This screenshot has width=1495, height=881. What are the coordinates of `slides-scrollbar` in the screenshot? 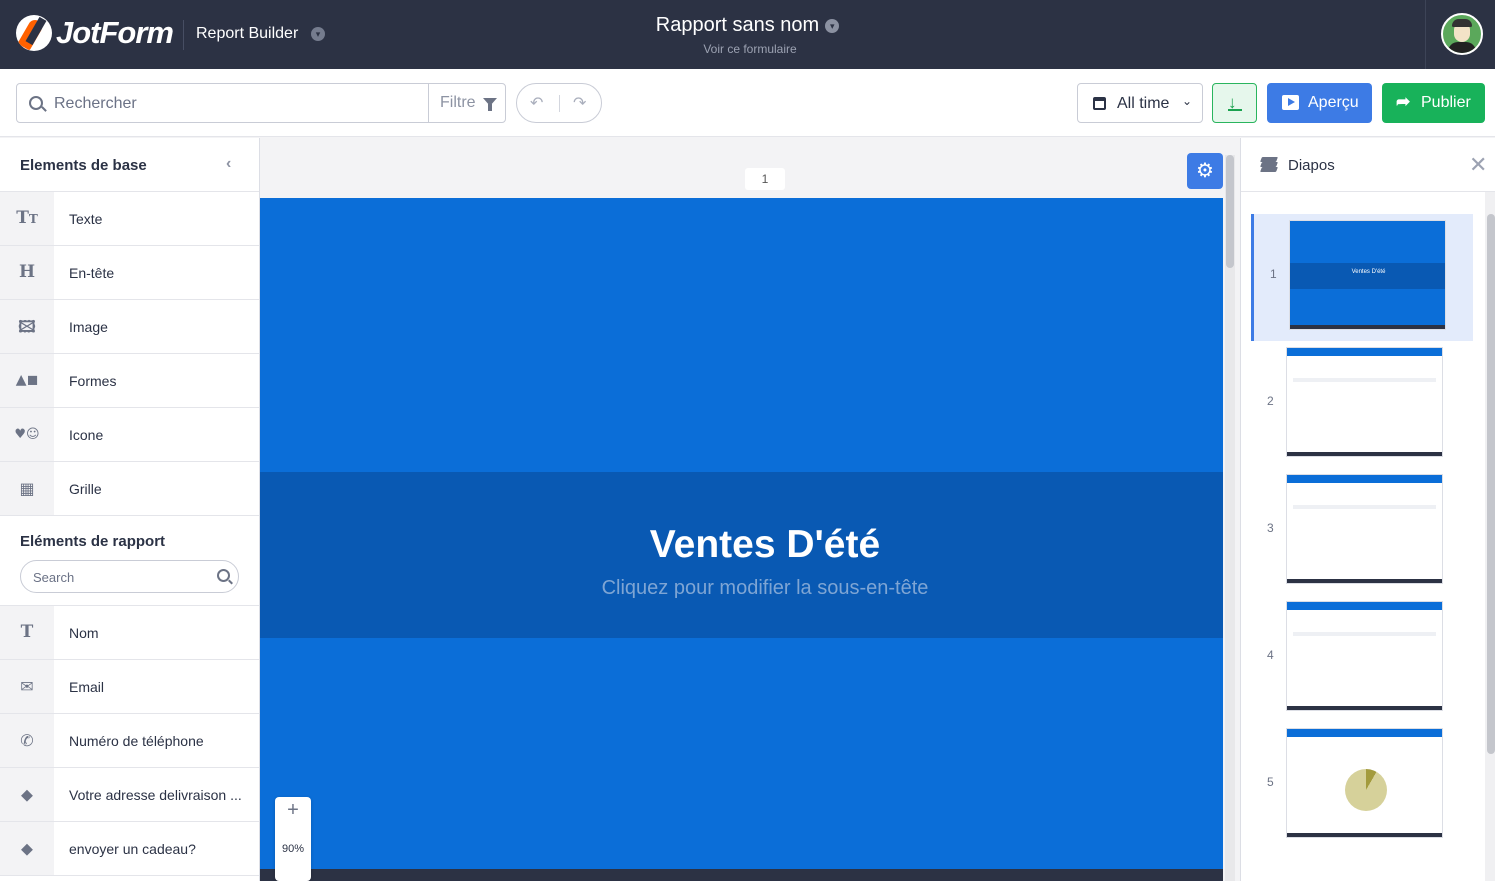 It's located at (1490, 536).